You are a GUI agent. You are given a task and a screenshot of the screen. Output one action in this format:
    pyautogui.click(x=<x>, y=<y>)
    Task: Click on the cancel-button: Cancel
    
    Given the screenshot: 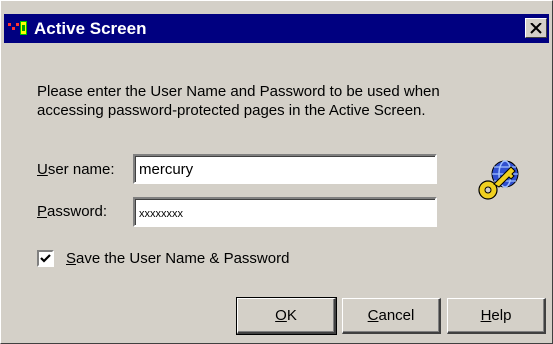 What is the action you would take?
    pyautogui.click(x=391, y=316)
    